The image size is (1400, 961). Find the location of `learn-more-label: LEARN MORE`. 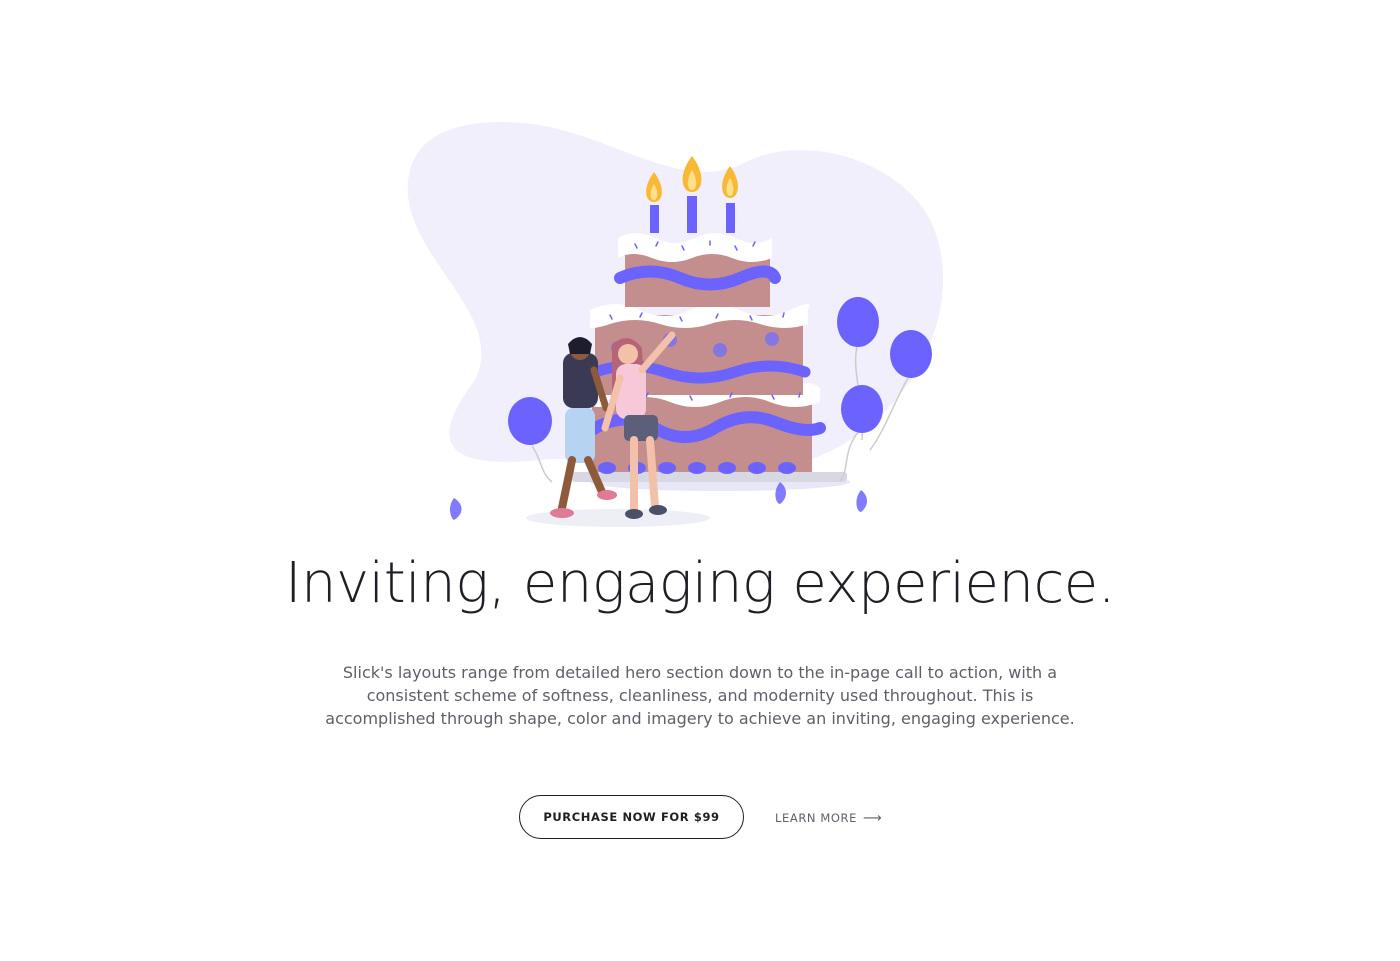

learn-more-label: LEARN MORE is located at coordinates (816, 818).